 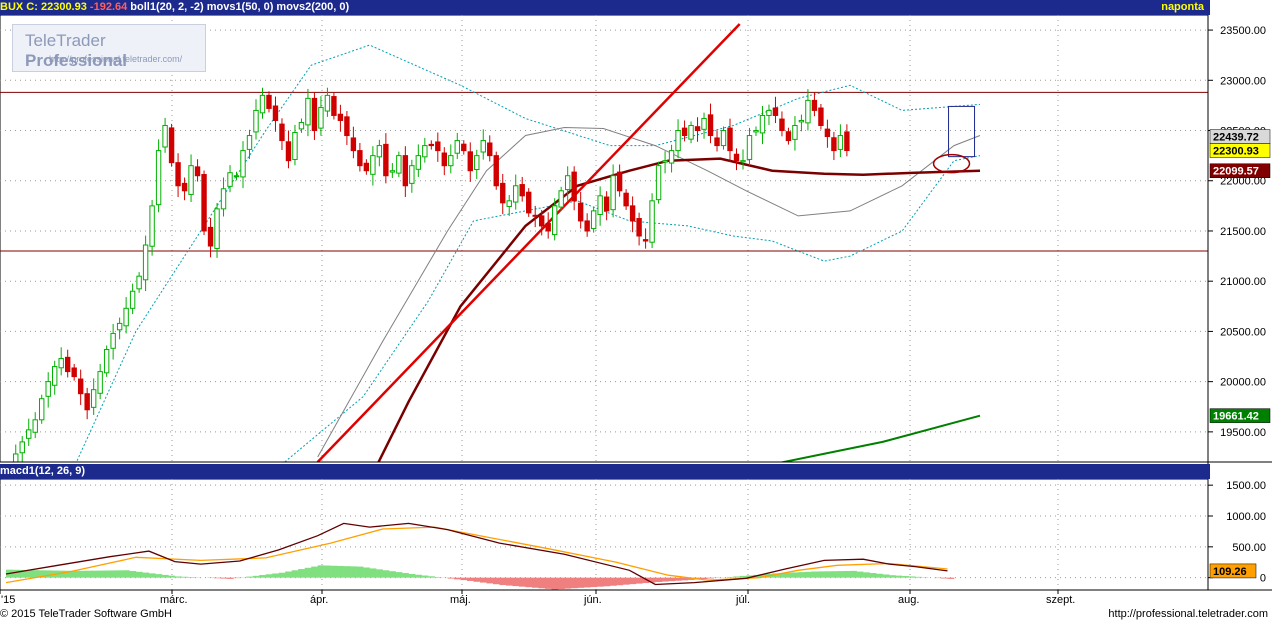 I want to click on price-tag-label: 22099.57, so click(x=1236, y=172).